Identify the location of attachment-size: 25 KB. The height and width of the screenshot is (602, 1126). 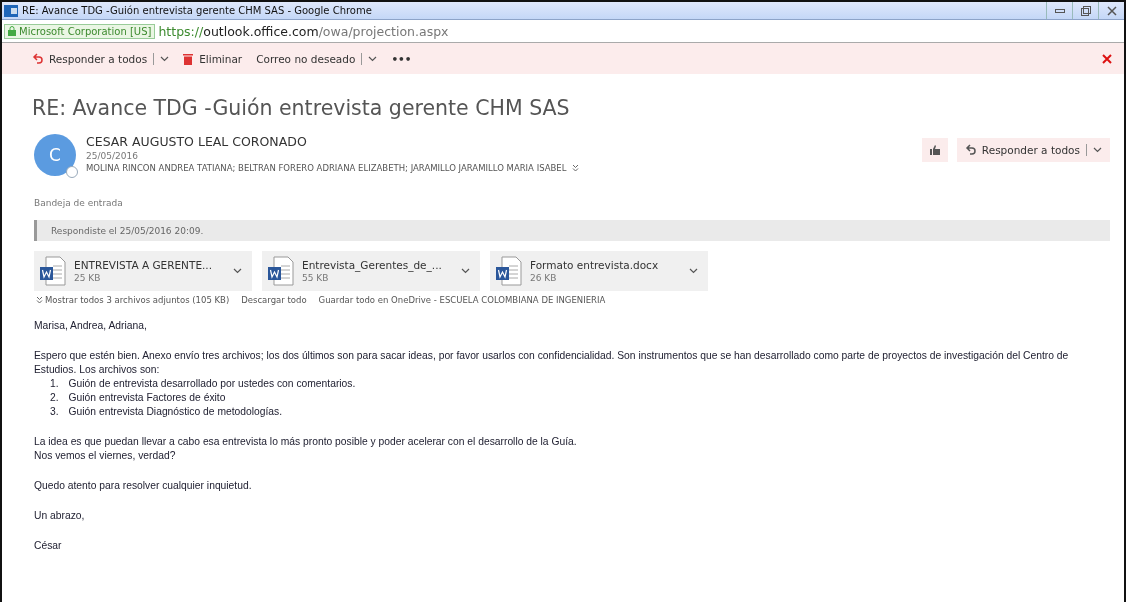
(88, 278).